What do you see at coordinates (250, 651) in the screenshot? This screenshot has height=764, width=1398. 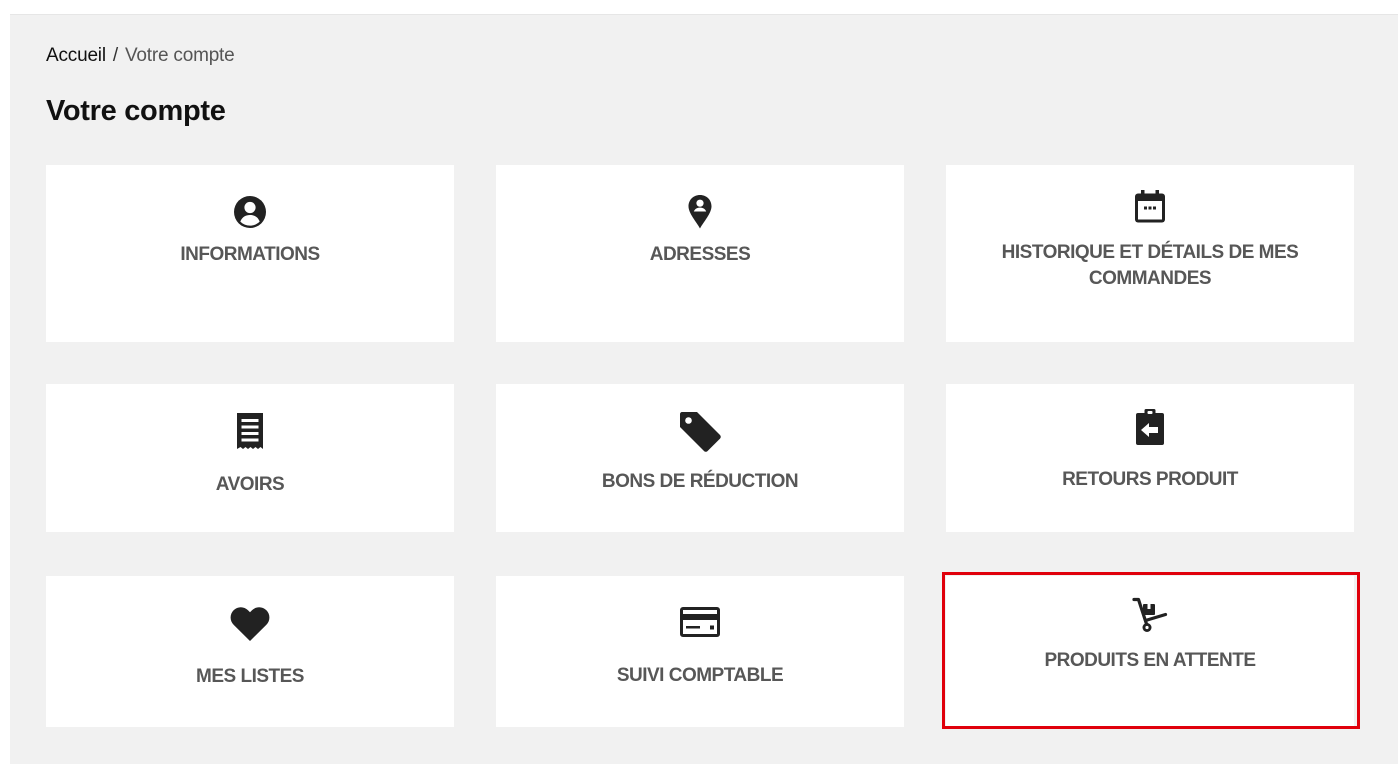 I see `card-mes-listes: MES LISTES` at bounding box center [250, 651].